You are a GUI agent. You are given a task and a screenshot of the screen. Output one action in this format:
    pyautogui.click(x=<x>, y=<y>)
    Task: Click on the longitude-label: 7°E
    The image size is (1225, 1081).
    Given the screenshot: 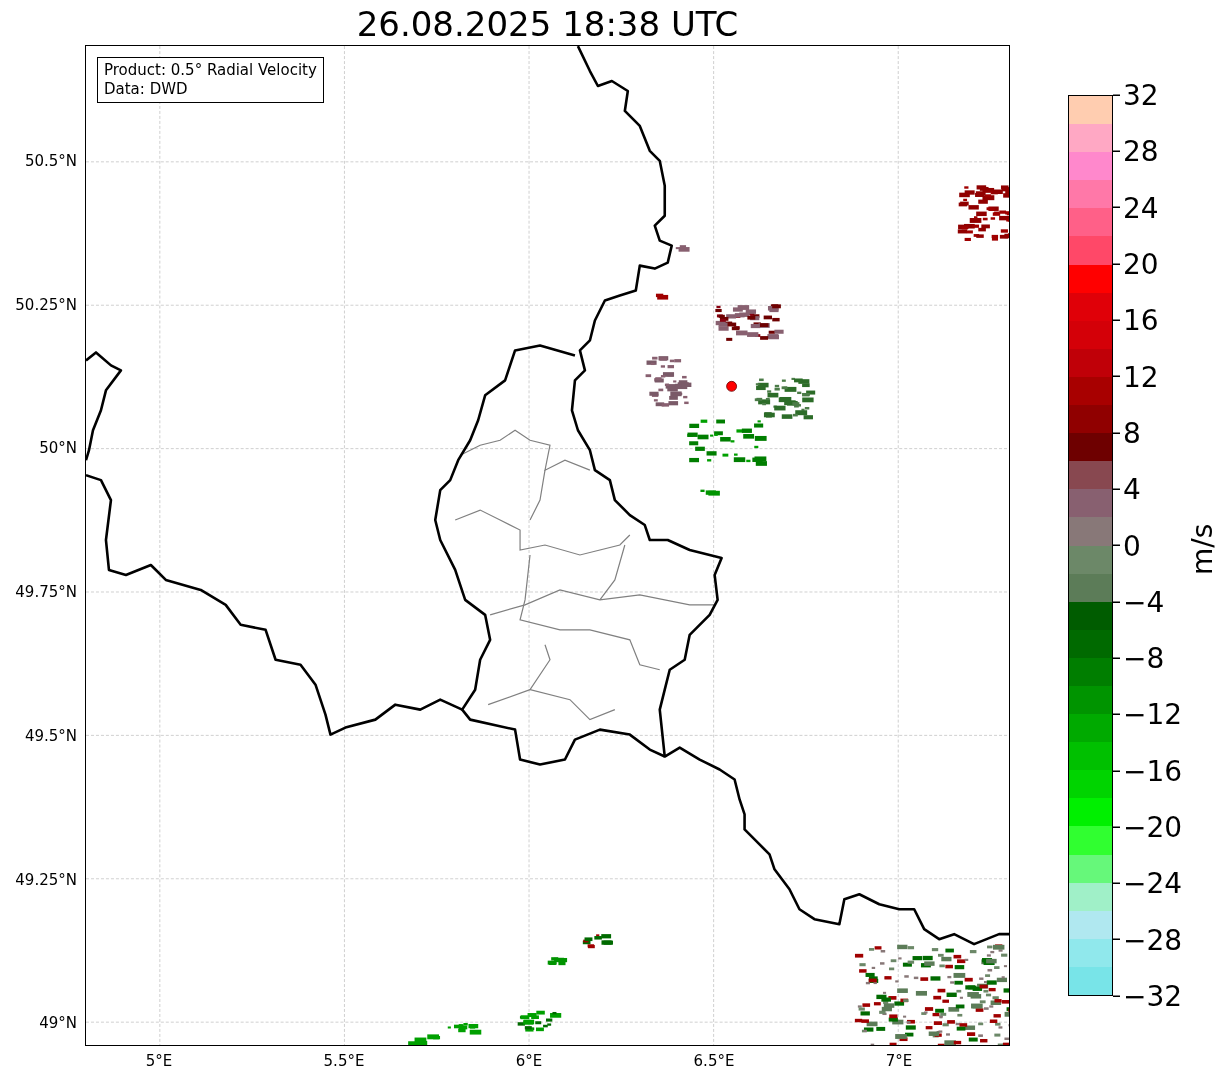 What is the action you would take?
    pyautogui.click(x=899, y=1061)
    